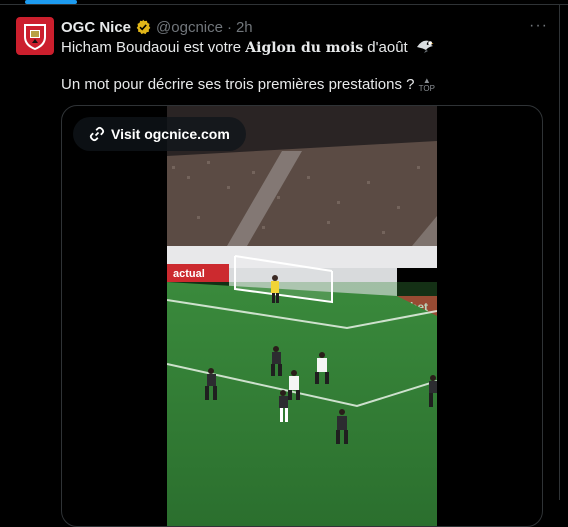  Describe the element at coordinates (244, 27) in the screenshot. I see `post-time: 2h` at that location.